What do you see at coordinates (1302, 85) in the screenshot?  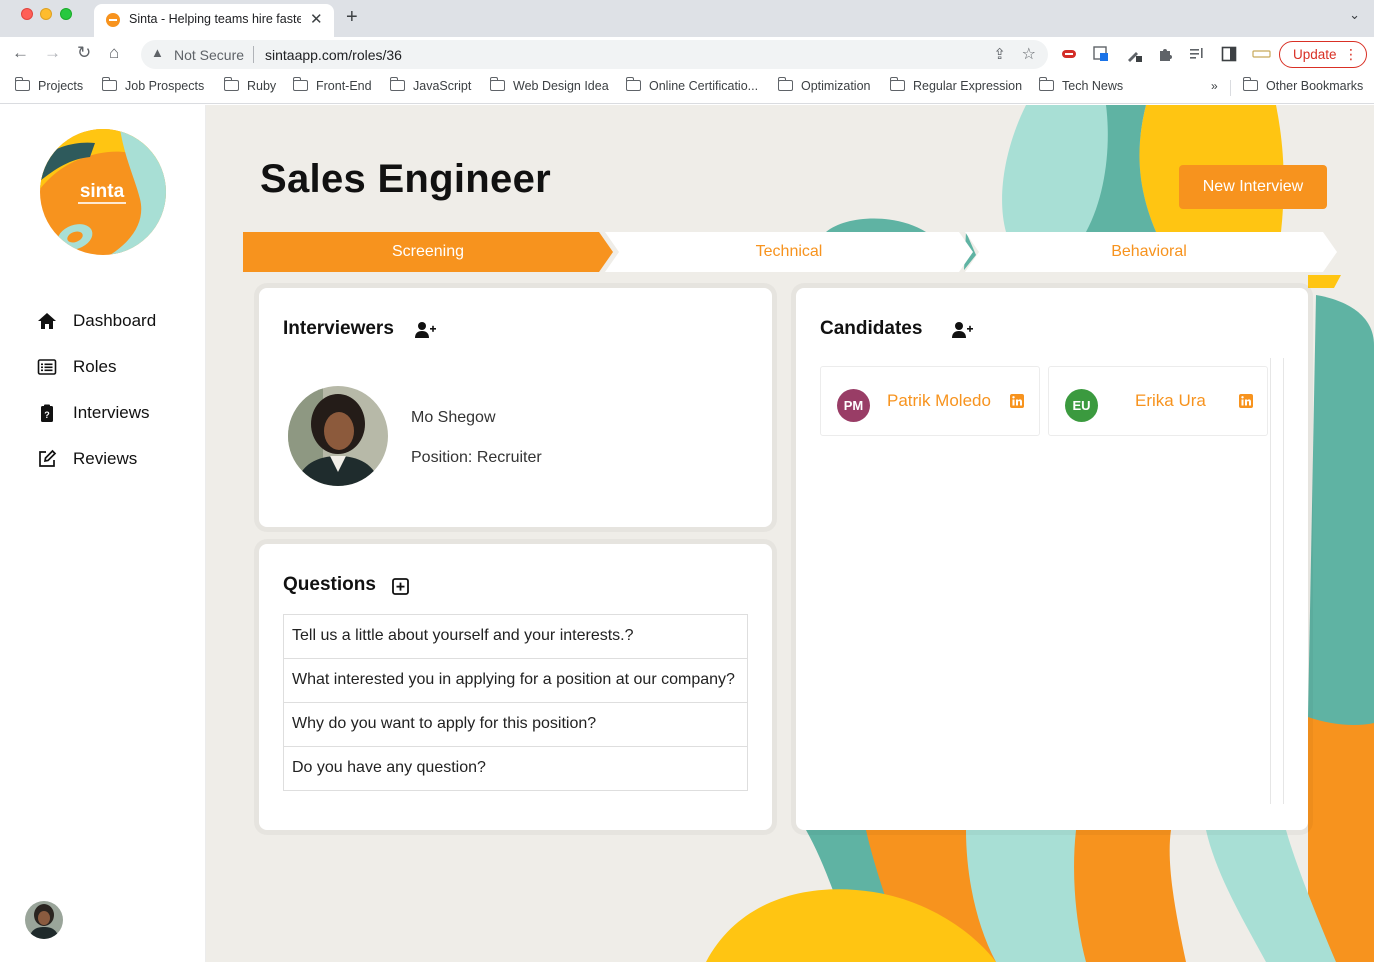 I see `other-bookmarks-folder: Other Bookmarks` at bounding box center [1302, 85].